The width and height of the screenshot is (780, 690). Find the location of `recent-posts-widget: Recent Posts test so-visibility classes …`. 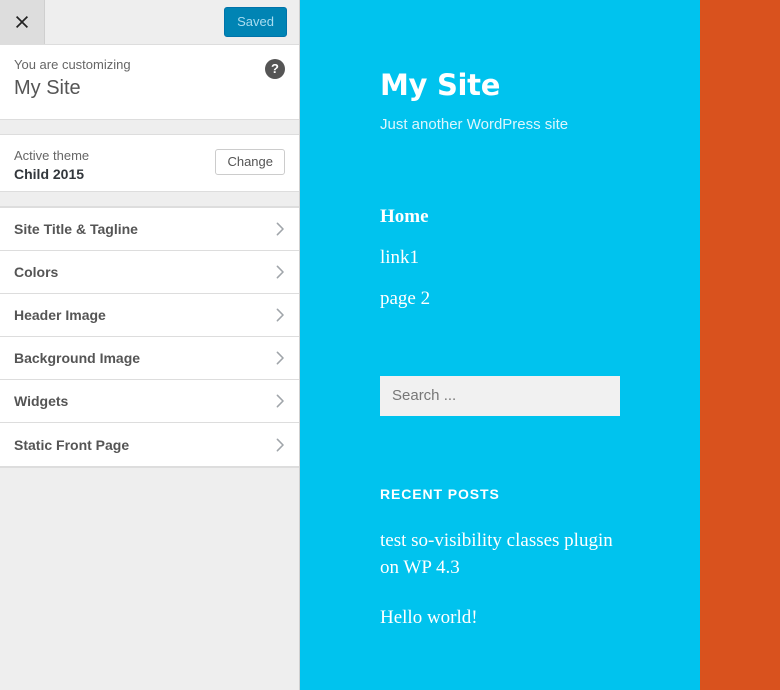

recent-posts-widget: Recent Posts test so-visibility classes … is located at coordinates (540, 558).